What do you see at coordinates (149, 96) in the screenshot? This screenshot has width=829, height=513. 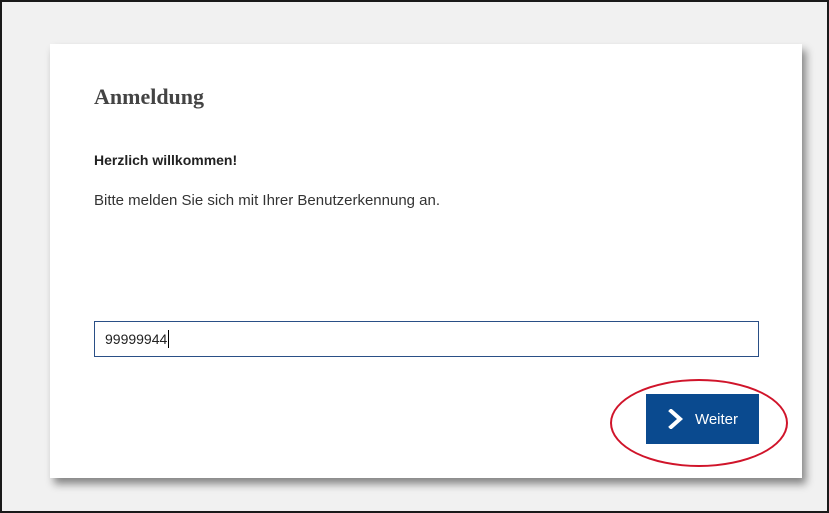 I see `page-title: Anmeldung` at bounding box center [149, 96].